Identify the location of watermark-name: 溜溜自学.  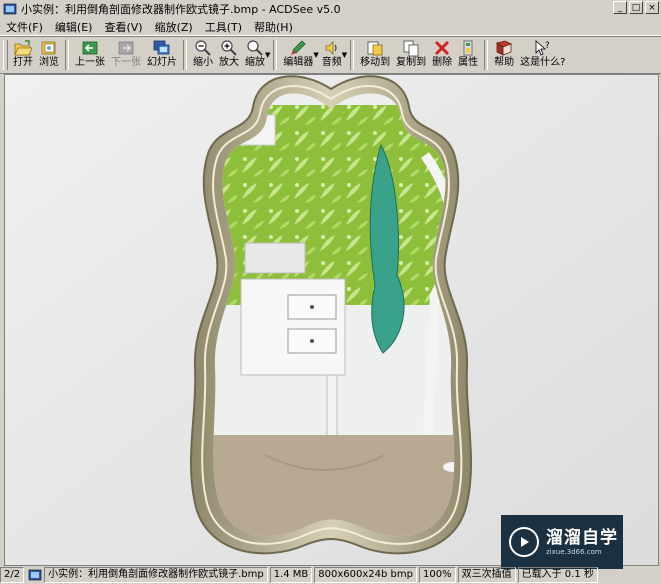
(582, 537).